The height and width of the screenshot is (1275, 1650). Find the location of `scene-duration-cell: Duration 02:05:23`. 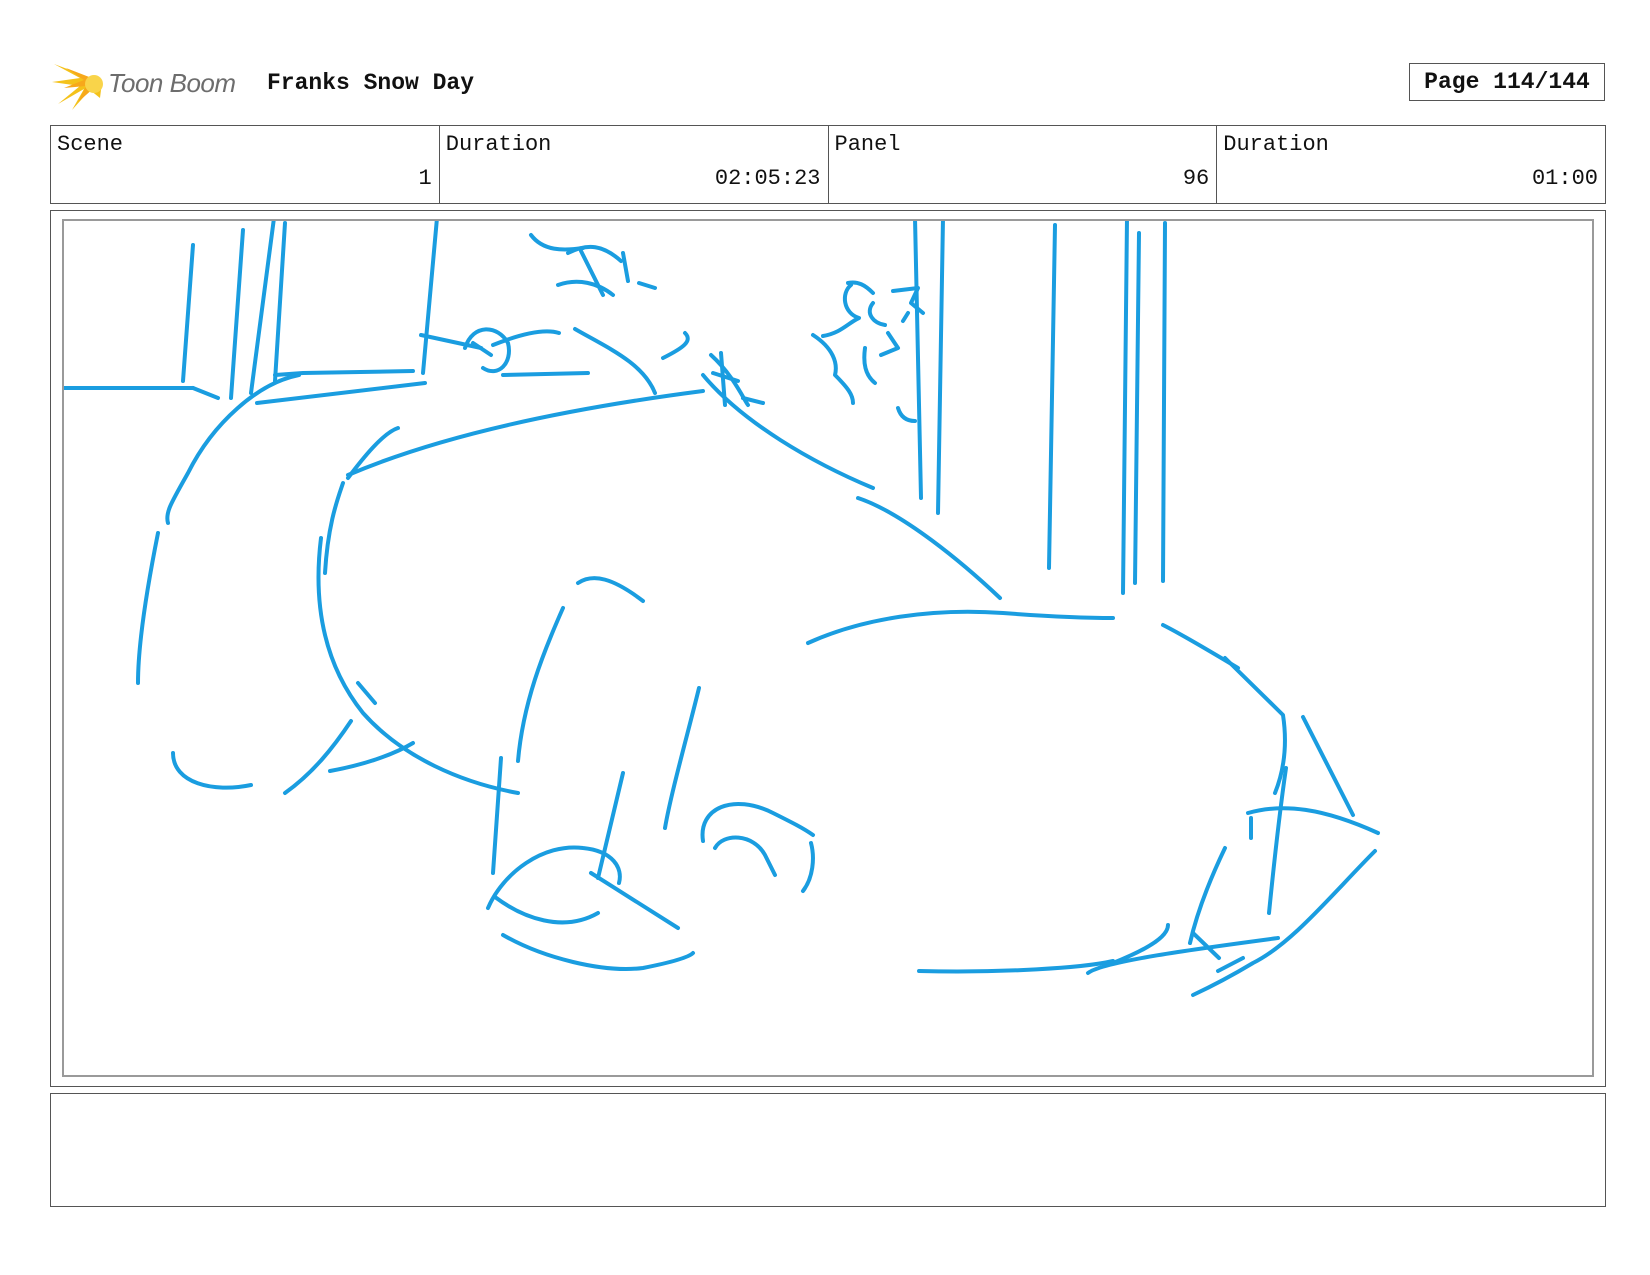

scene-duration-cell: Duration 02:05:23 is located at coordinates (634, 164).